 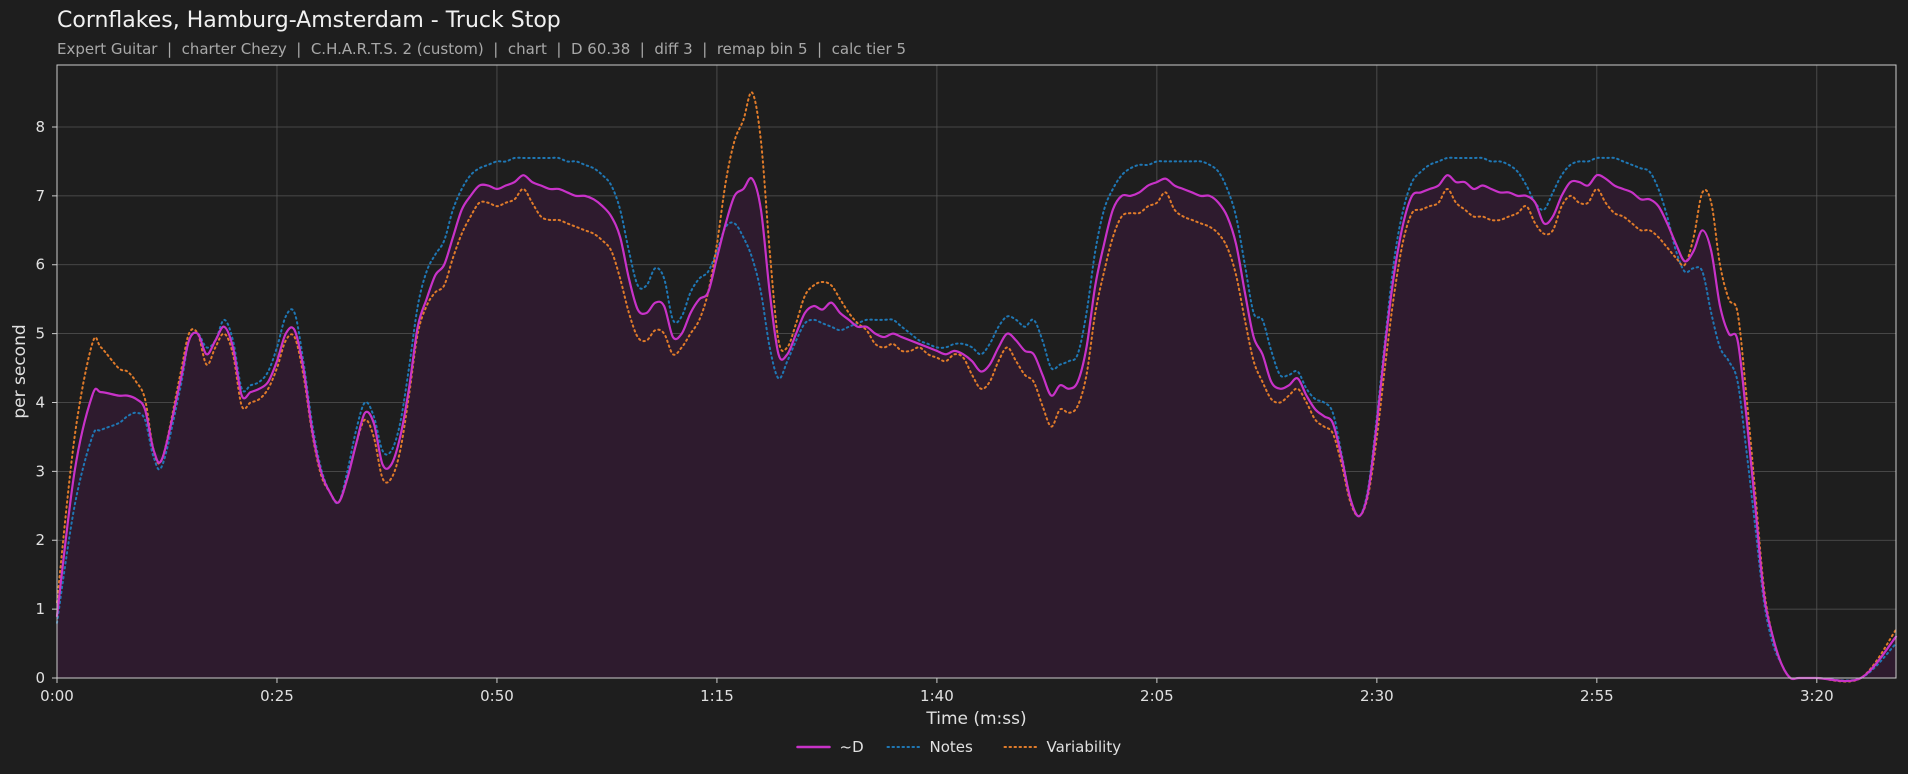 What do you see at coordinates (40, 540) in the screenshot?
I see `y-tick-label: 2` at bounding box center [40, 540].